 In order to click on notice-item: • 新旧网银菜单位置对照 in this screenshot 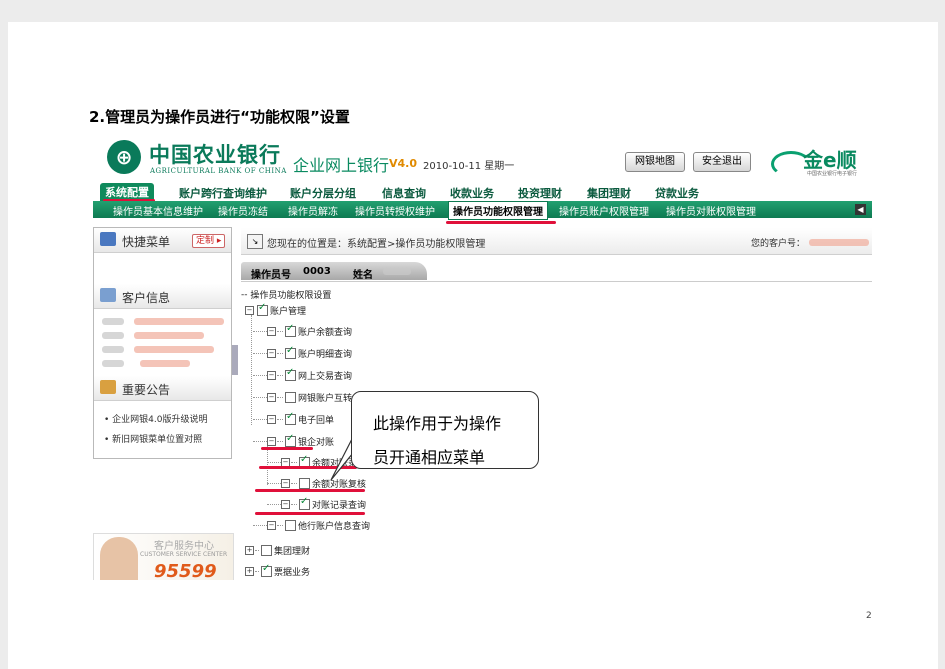, I will do `click(153, 438)`.